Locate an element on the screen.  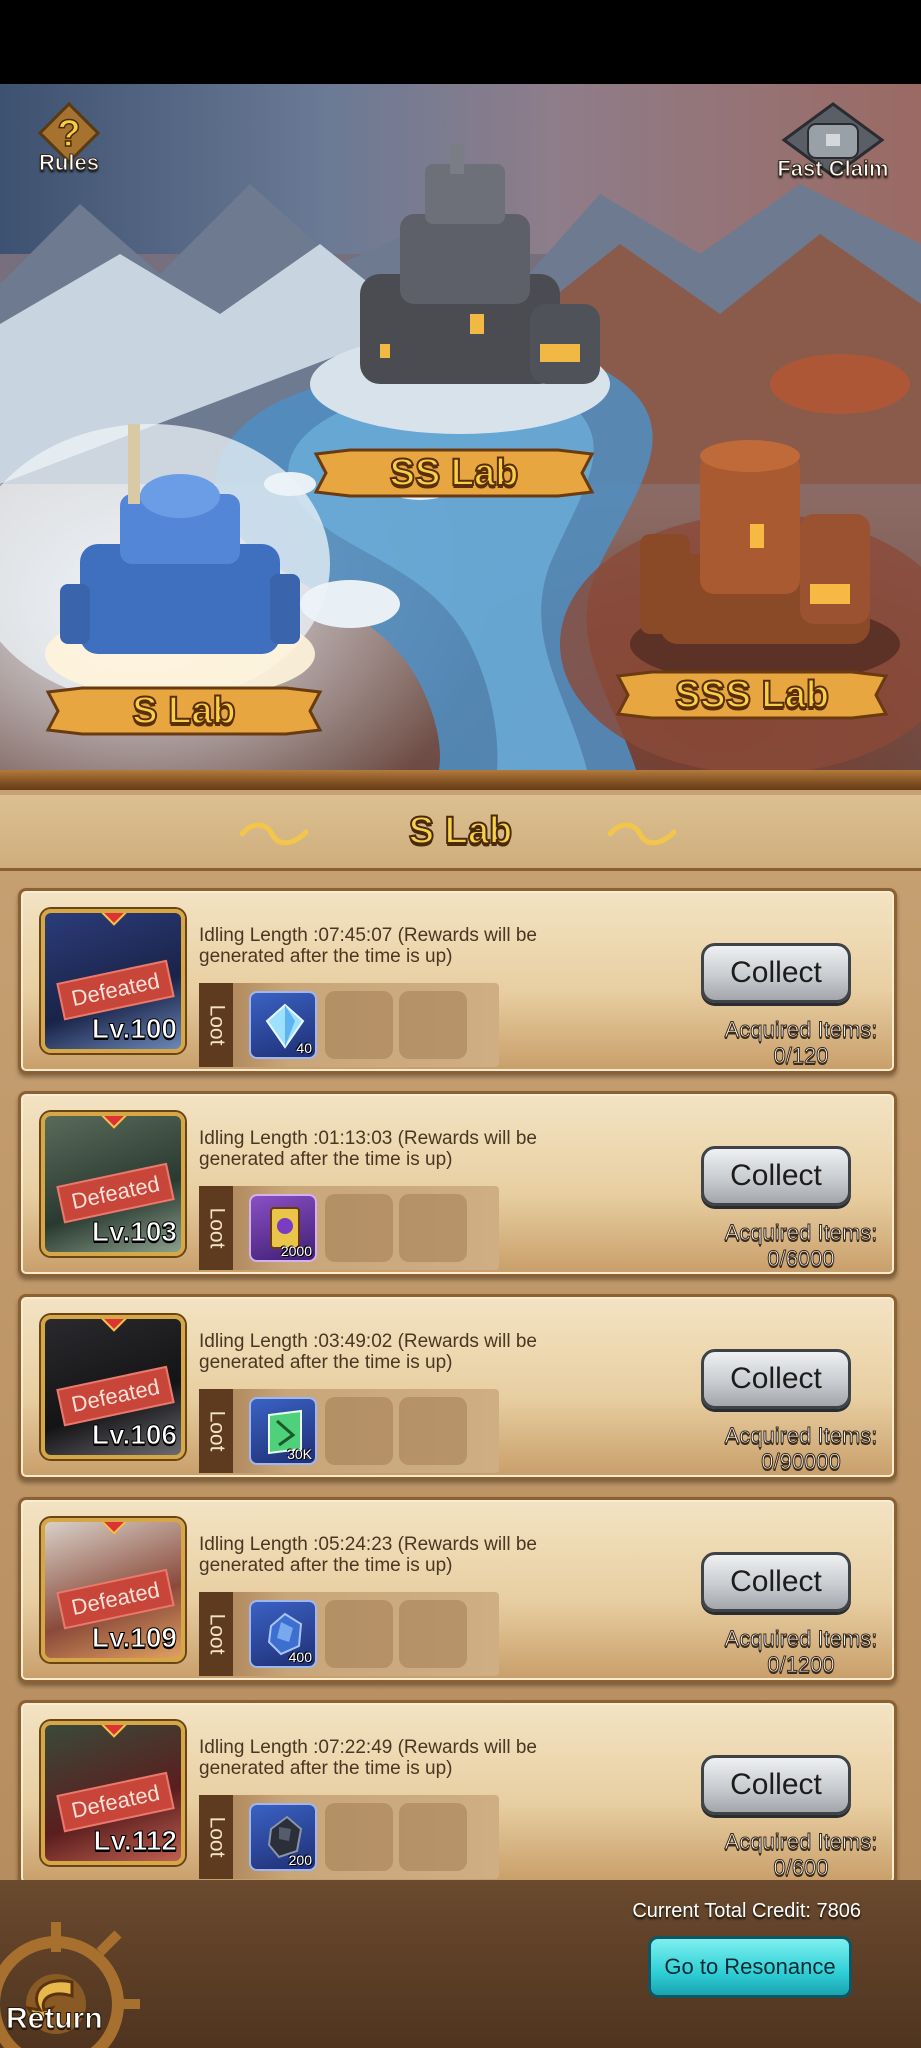
item-quantity: 400 is located at coordinates (300, 1657).